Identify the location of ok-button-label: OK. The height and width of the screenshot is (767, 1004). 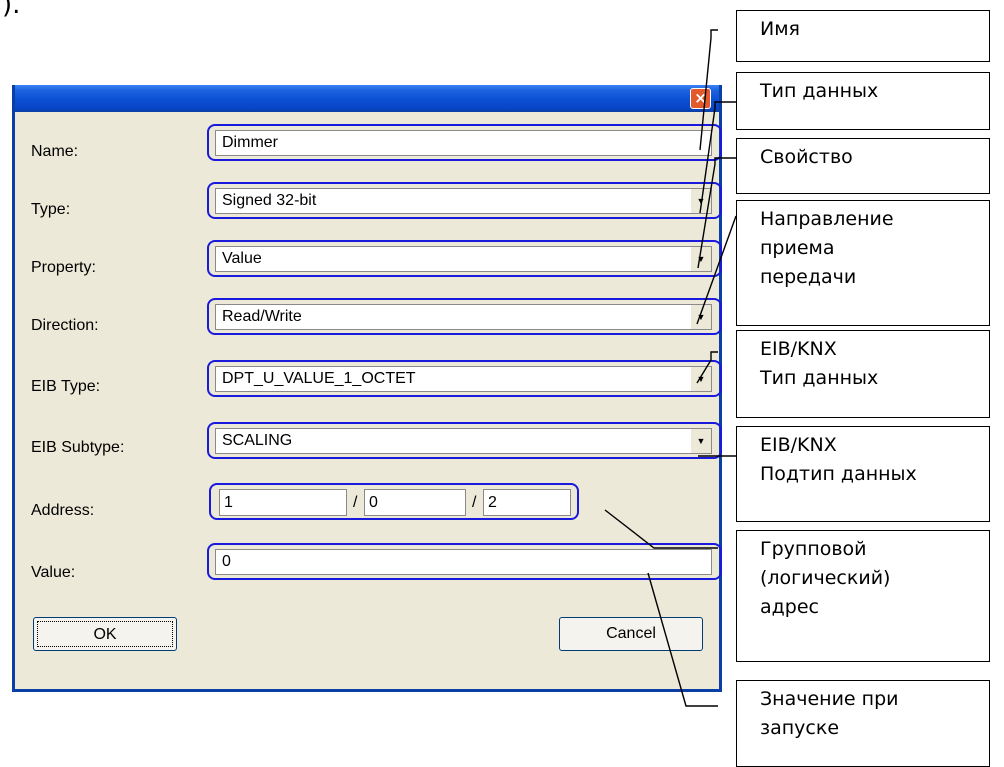
(105, 634).